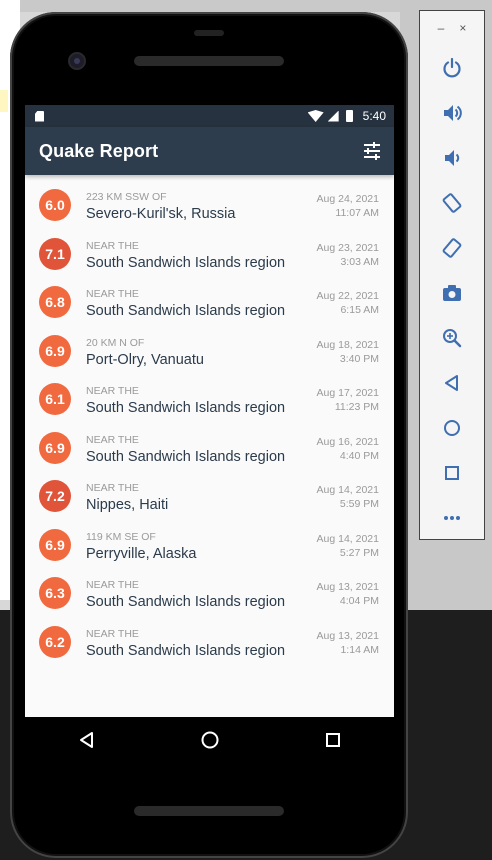 This screenshot has height=860, width=492. Describe the element at coordinates (333, 116) in the screenshot. I see `cell-signal-icon` at that location.